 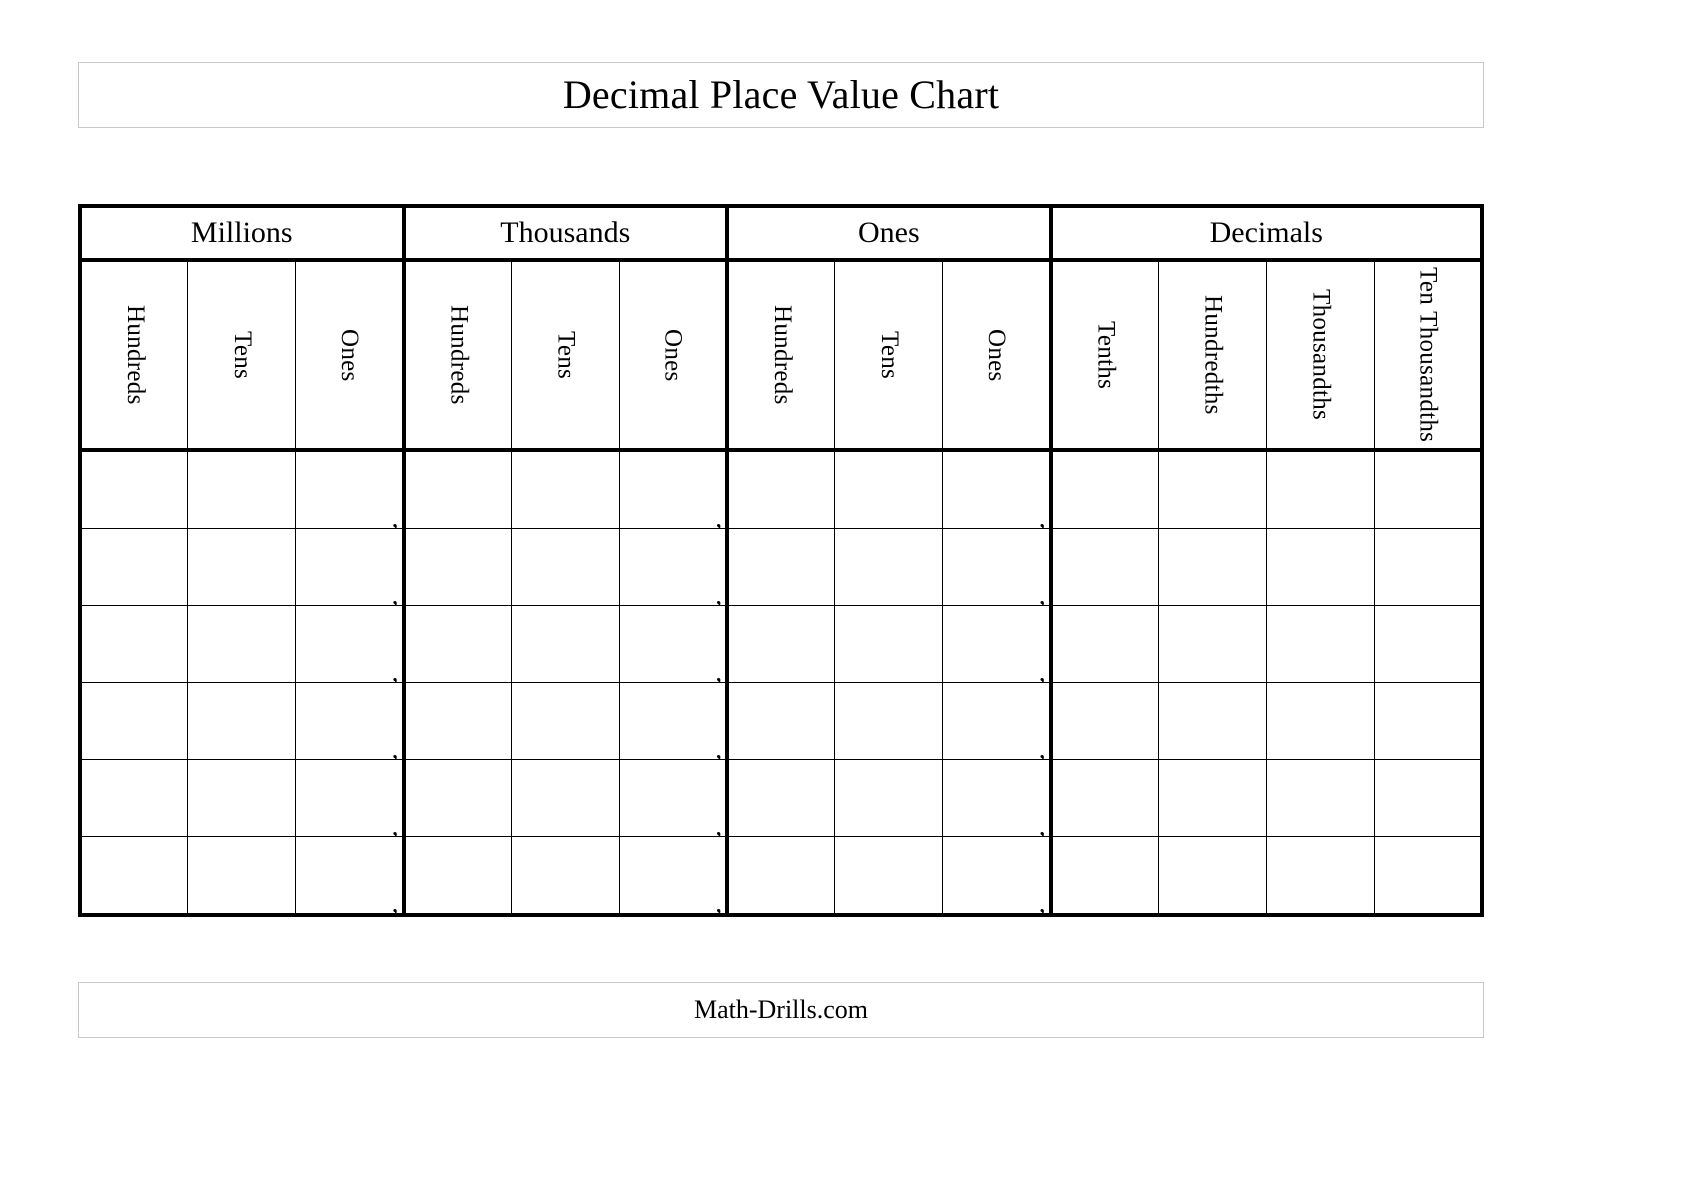 I want to click on cell-r4-c12, so click(x=1428, y=798).